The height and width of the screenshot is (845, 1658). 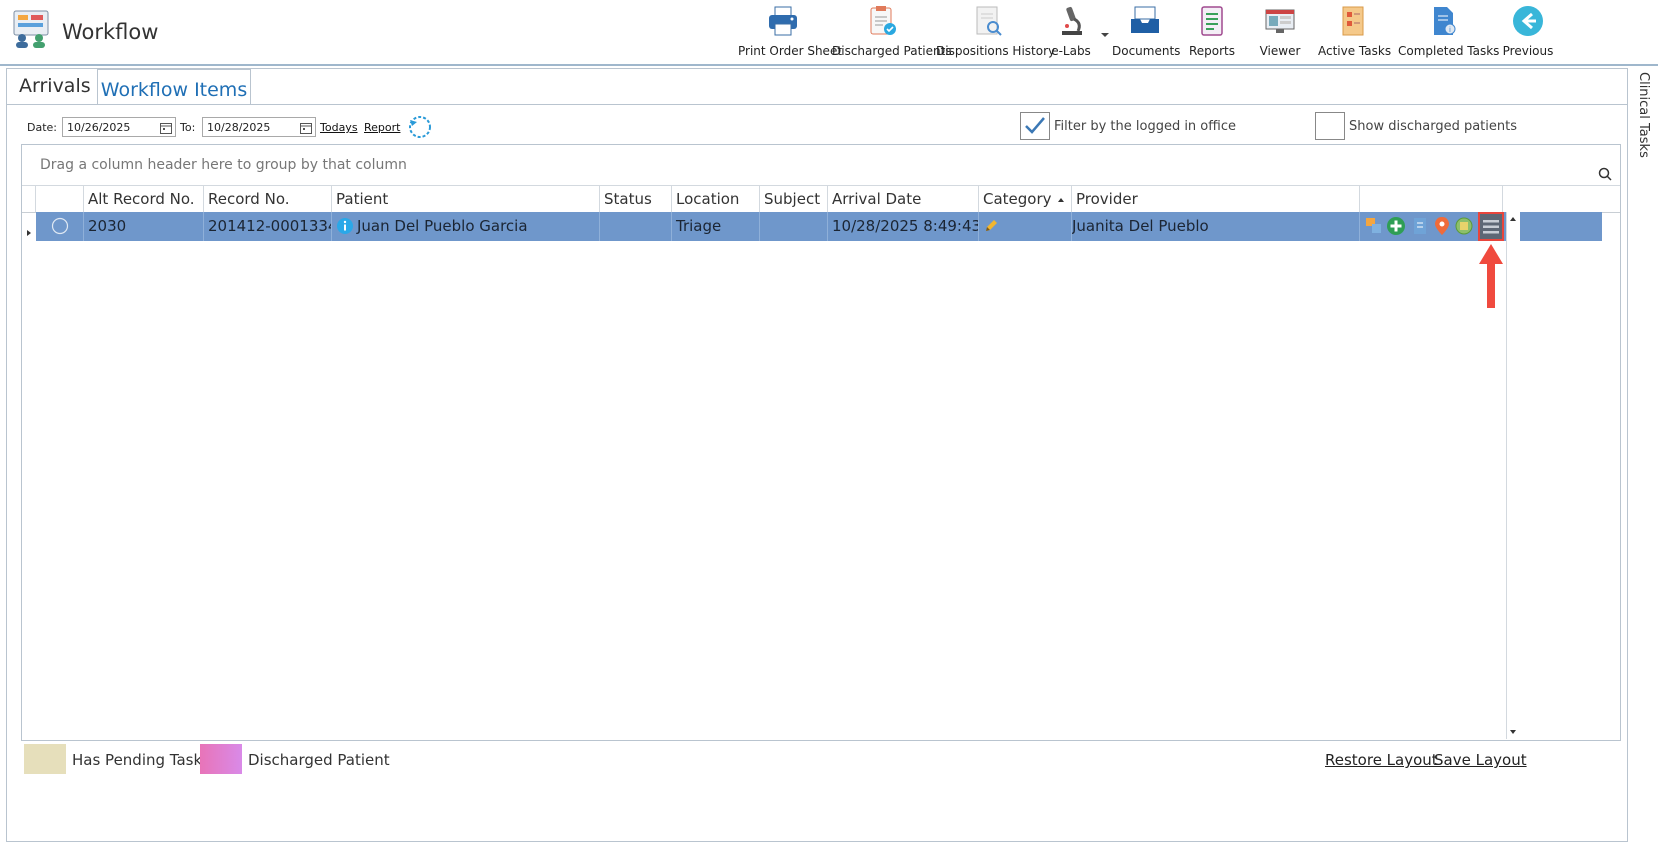 What do you see at coordinates (339, 127) in the screenshot?
I see `todays-link: Todays` at bounding box center [339, 127].